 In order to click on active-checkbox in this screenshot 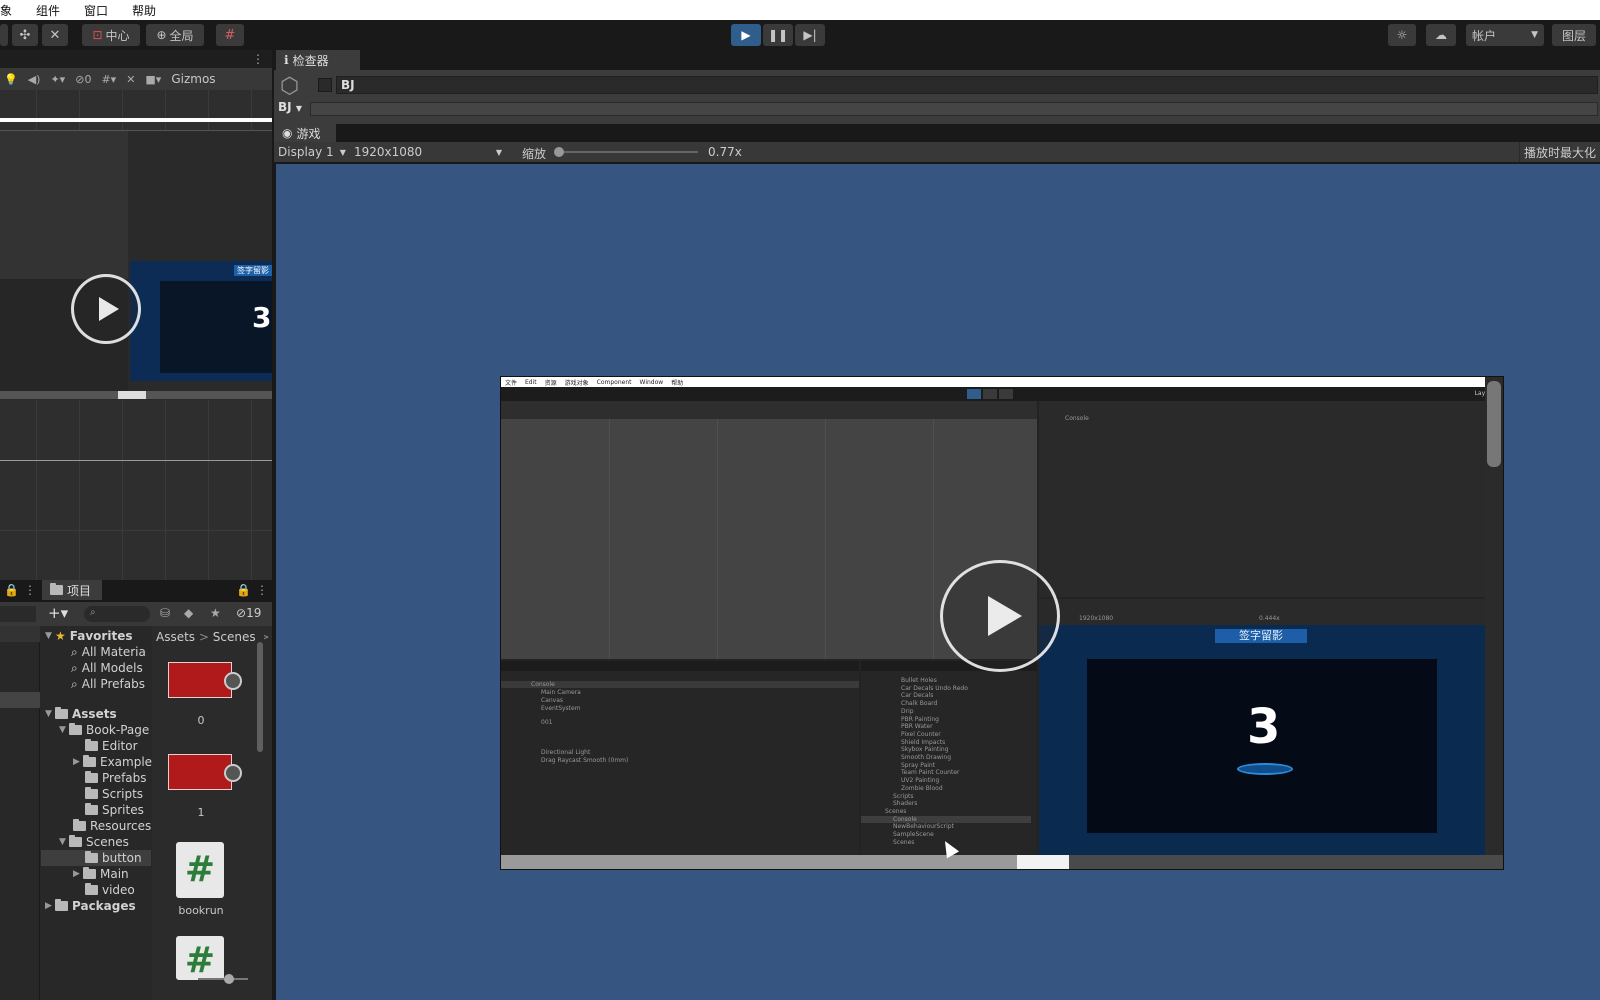, I will do `click(325, 85)`.